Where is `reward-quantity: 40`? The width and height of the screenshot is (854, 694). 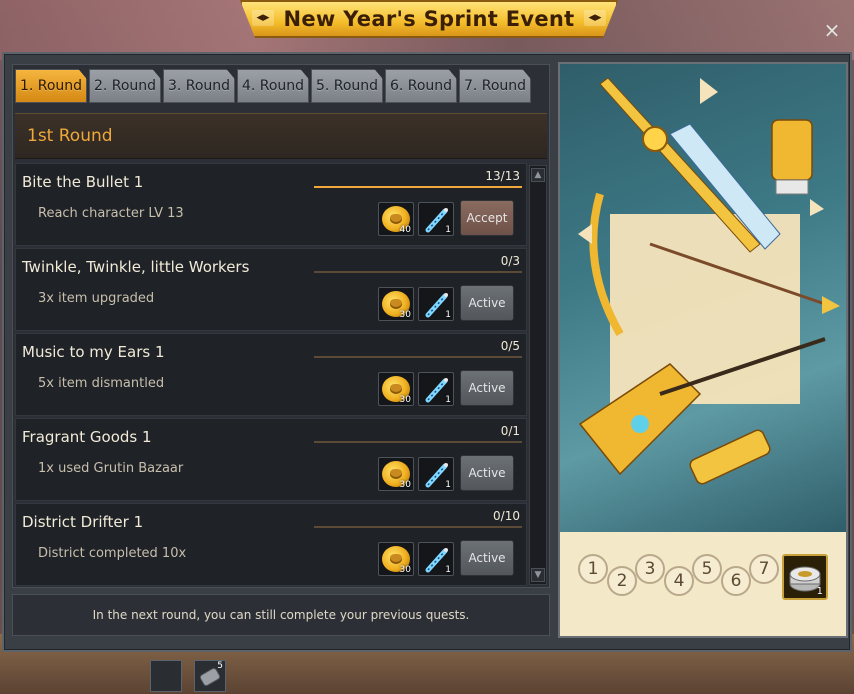 reward-quantity: 40 is located at coordinates (405, 230).